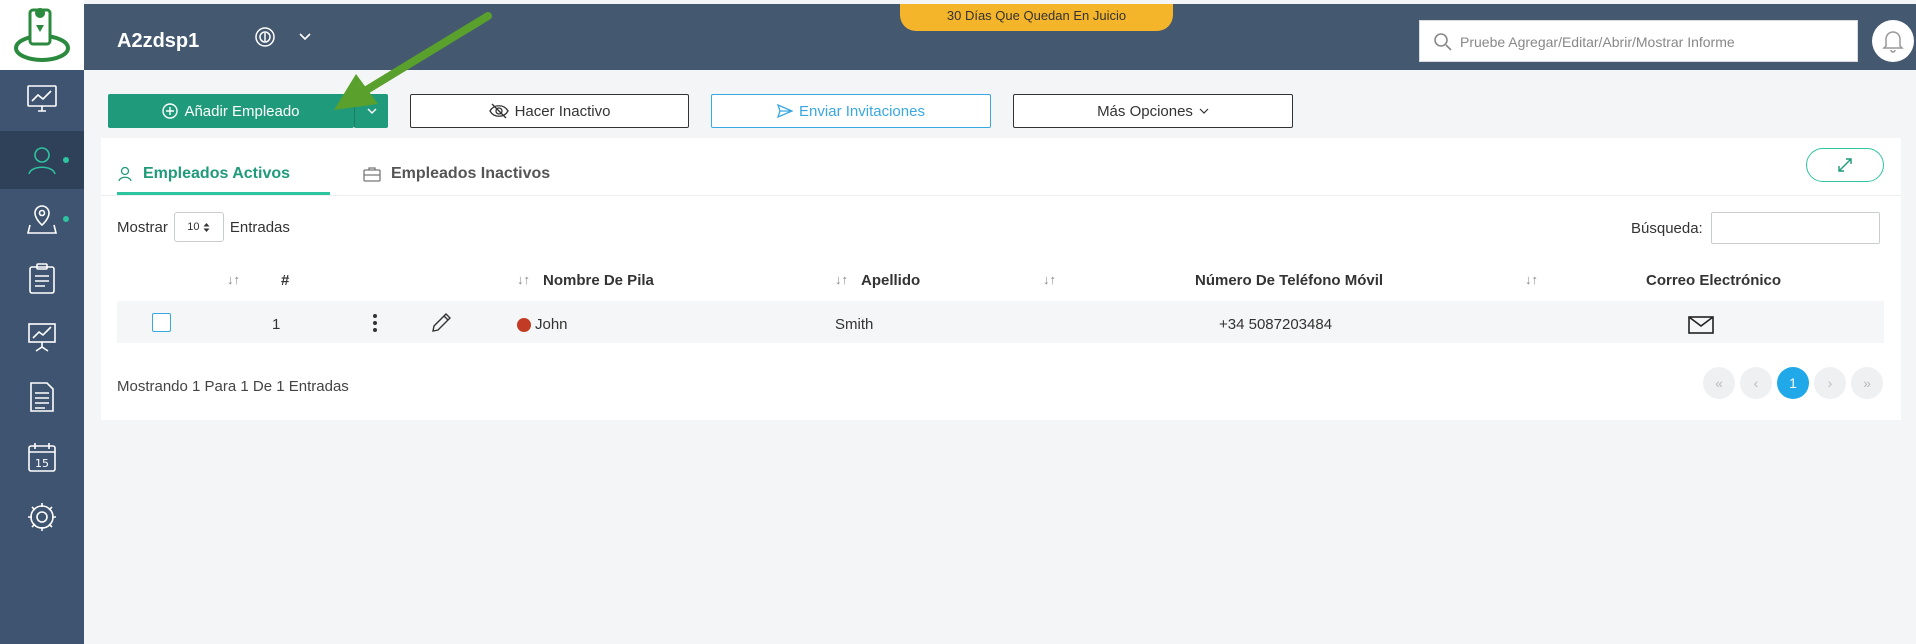 This screenshot has width=1916, height=644. Describe the element at coordinates (1793, 383) in the screenshot. I see `page-button-current: 1` at that location.